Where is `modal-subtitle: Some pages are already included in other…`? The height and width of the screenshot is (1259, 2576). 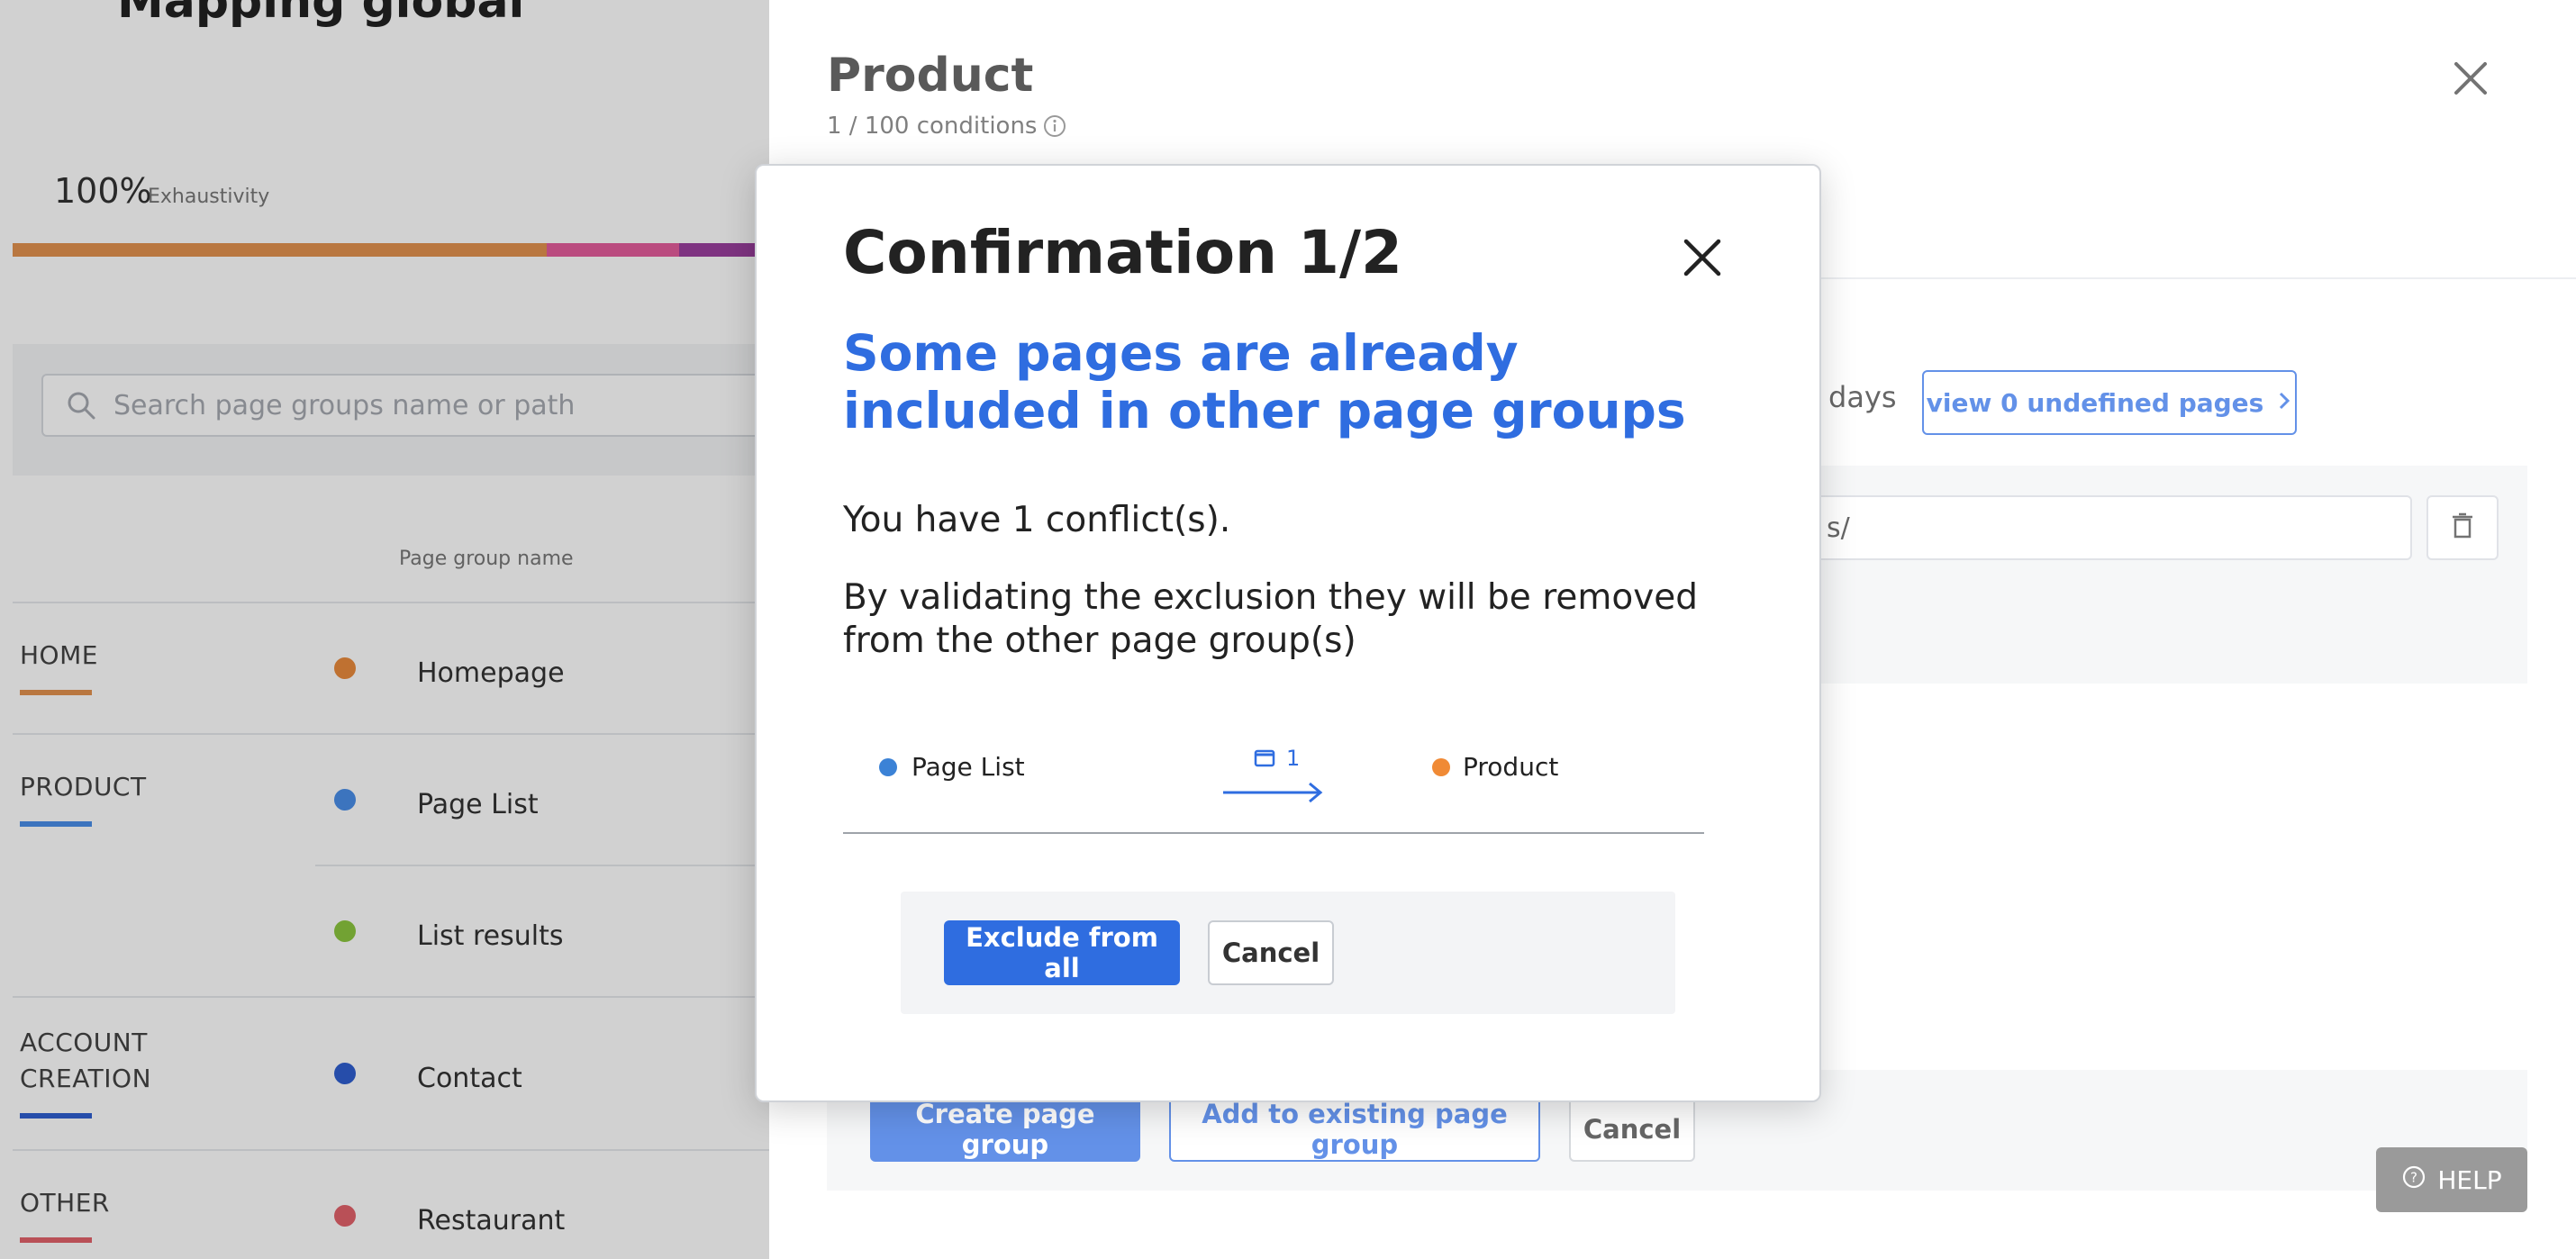 modal-subtitle: Some pages are already included in other… is located at coordinates (1265, 381).